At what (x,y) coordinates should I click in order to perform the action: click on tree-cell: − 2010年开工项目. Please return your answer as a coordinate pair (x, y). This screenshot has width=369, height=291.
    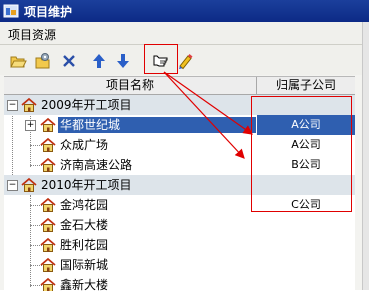
    Looking at the image, I should click on (130, 185).